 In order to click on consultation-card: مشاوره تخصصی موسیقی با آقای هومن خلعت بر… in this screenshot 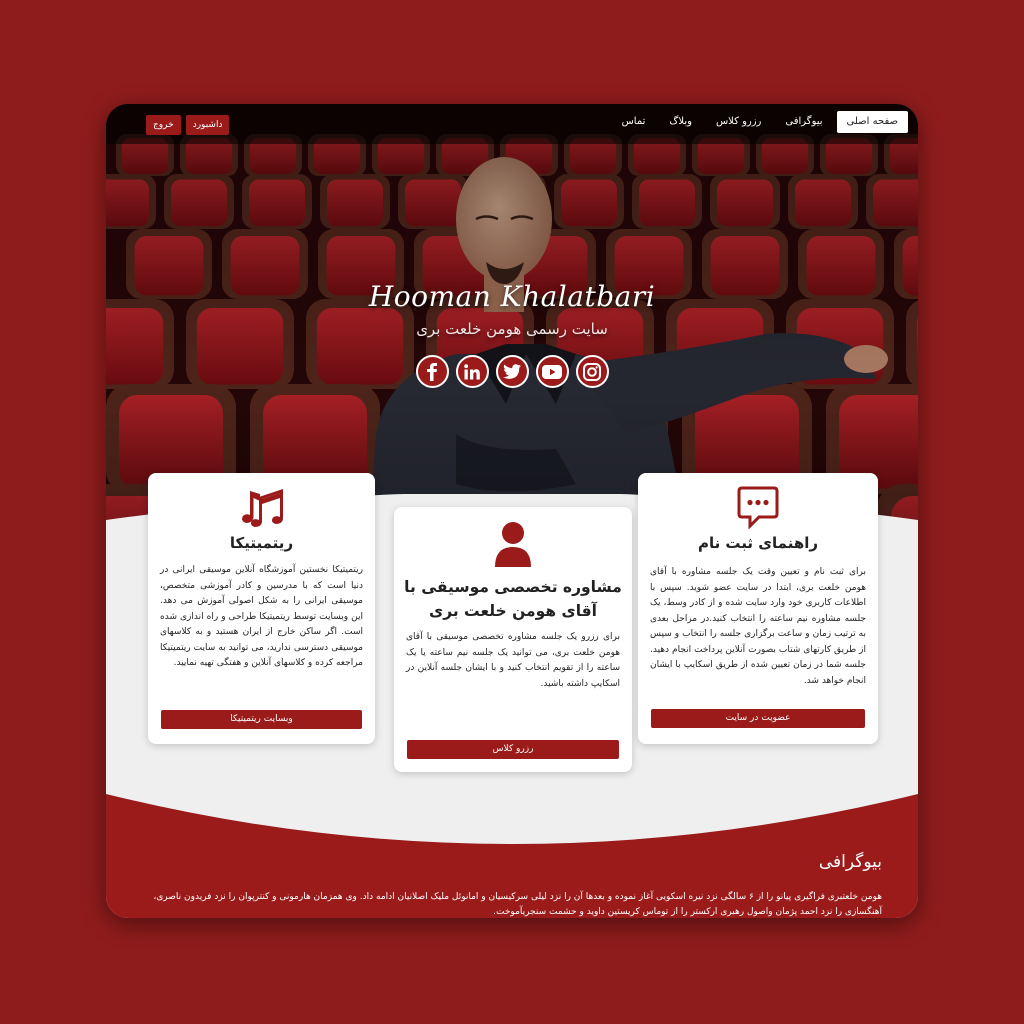, I will do `click(513, 639)`.